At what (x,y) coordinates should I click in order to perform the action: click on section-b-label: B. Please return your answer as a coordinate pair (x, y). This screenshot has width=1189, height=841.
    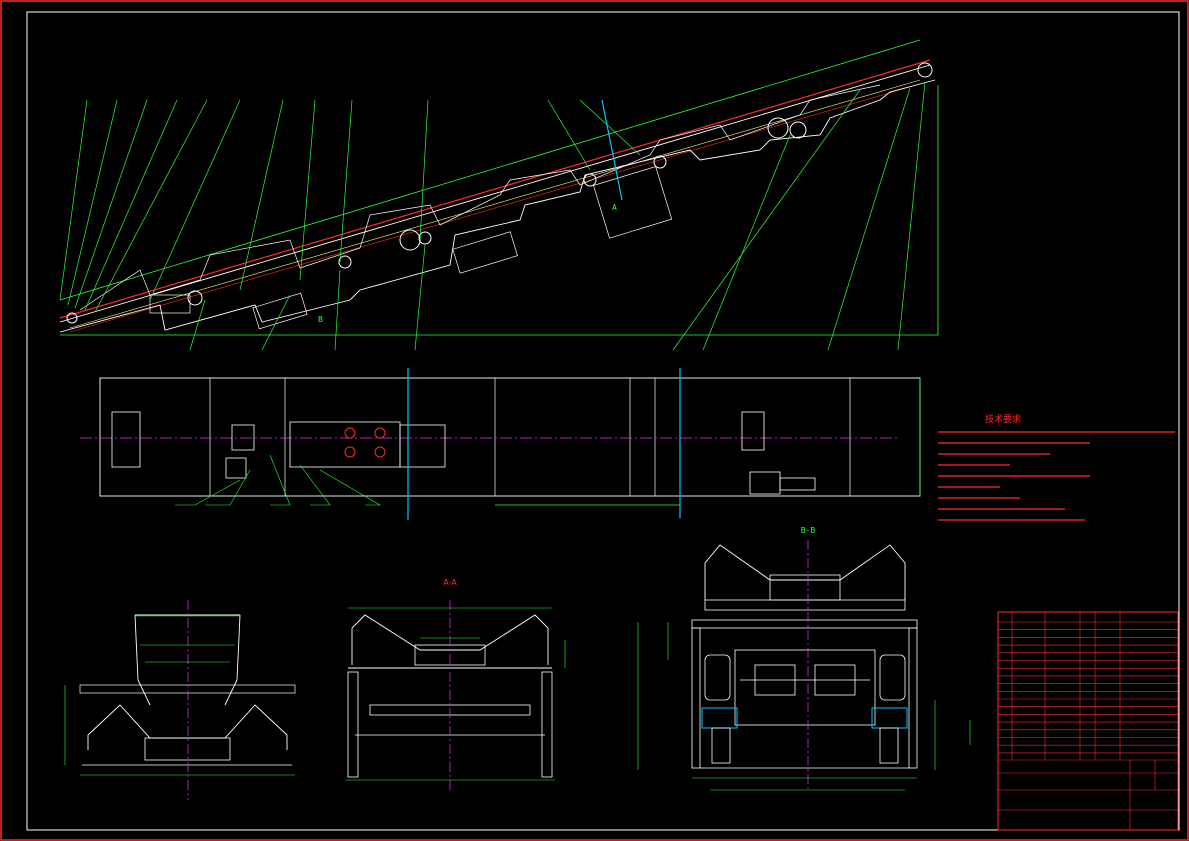
    Looking at the image, I should click on (320, 319).